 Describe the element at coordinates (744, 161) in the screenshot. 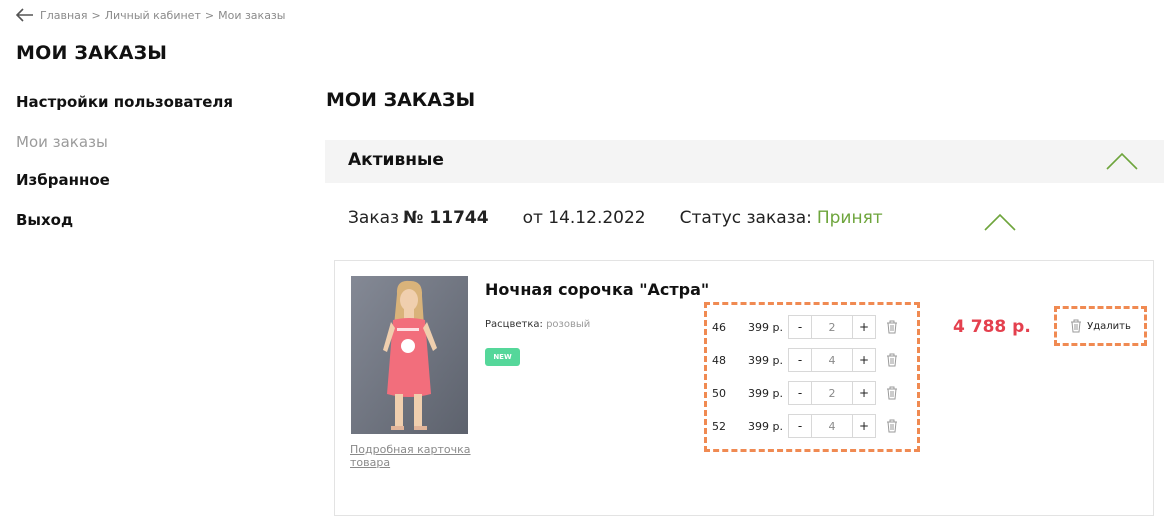

I see `section-active-header: Активные` at that location.